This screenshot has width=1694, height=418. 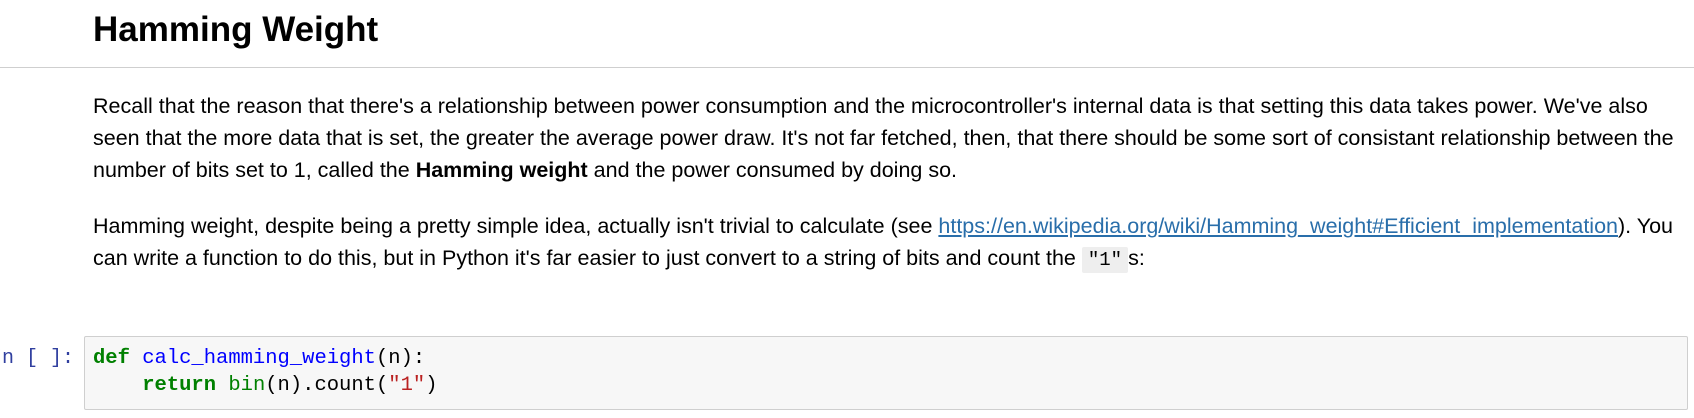 What do you see at coordinates (1105, 260) in the screenshot?
I see `inline-code-one: "1"` at bounding box center [1105, 260].